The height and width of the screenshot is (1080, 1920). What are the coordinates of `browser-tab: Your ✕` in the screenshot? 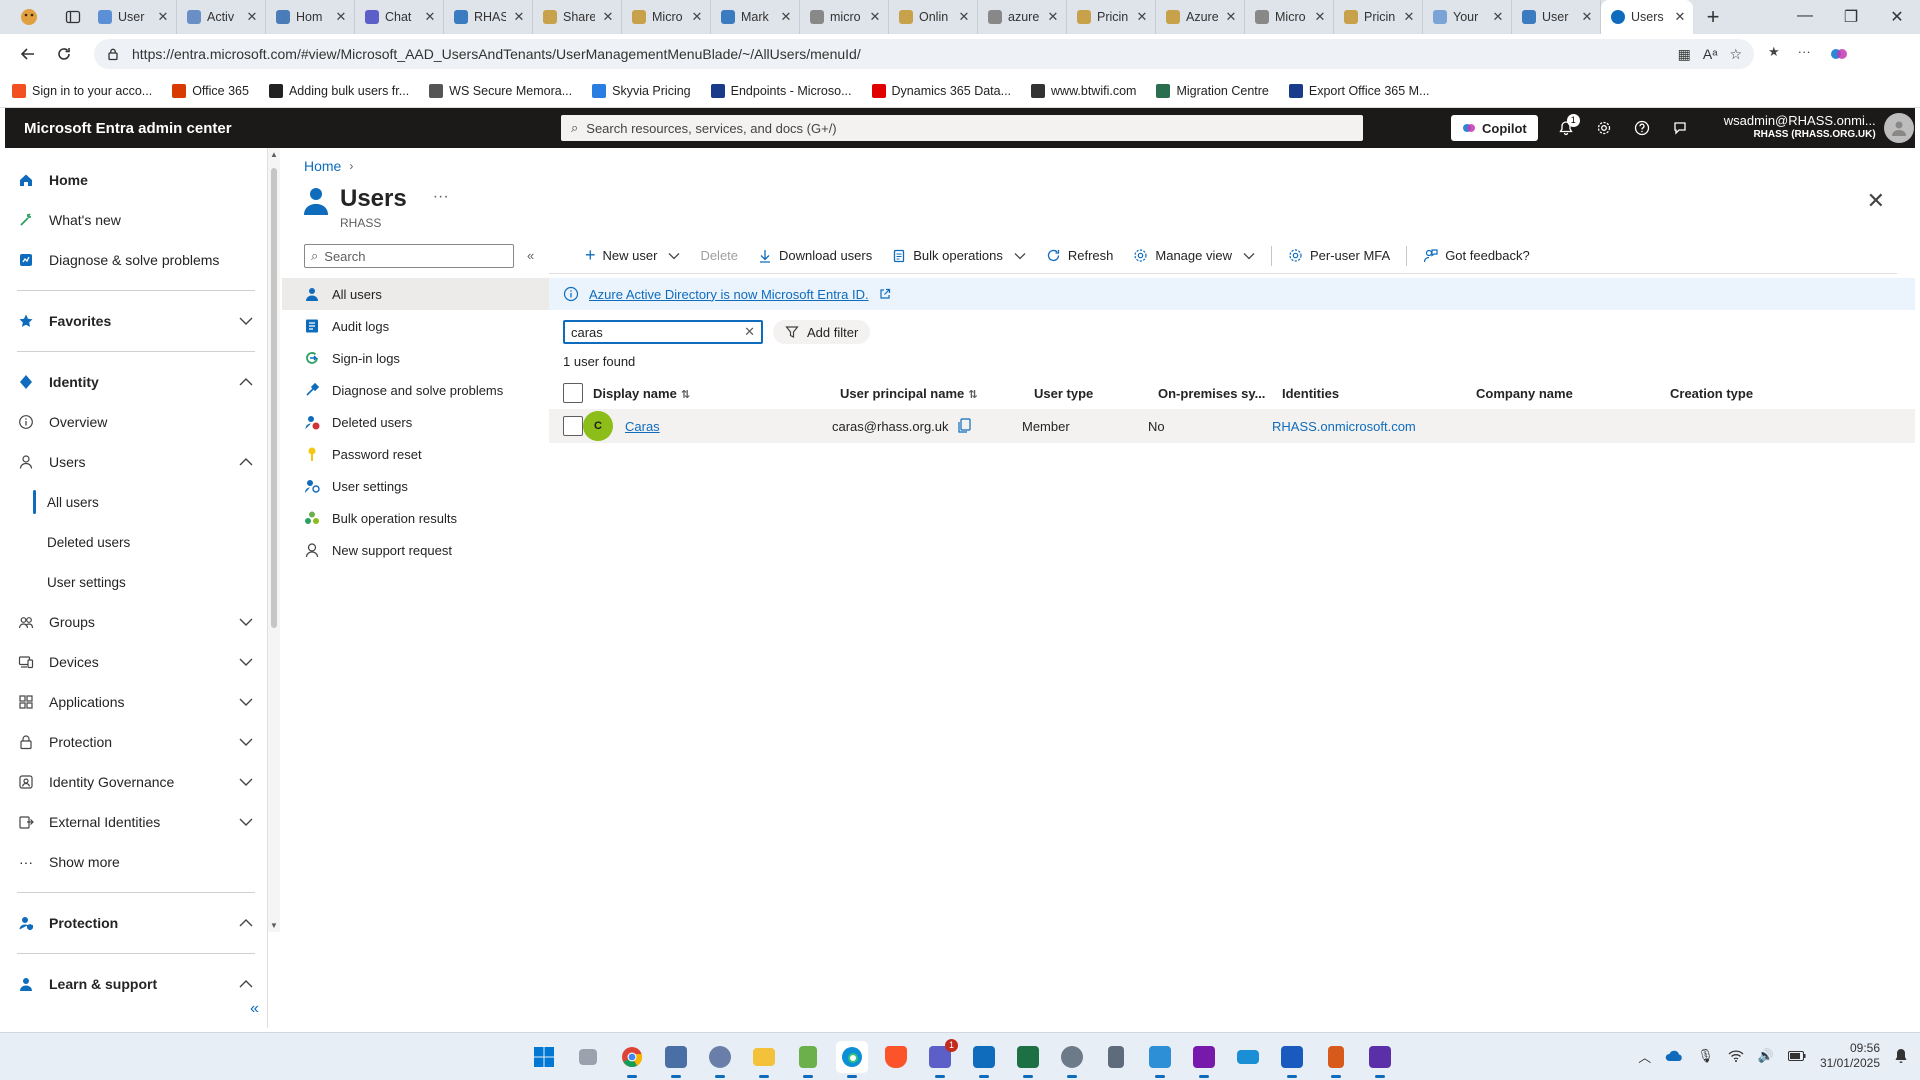 It's located at (1467, 17).